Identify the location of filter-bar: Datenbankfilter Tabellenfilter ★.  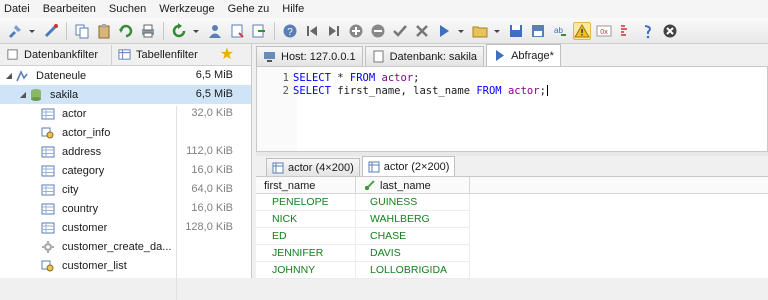
(125, 55).